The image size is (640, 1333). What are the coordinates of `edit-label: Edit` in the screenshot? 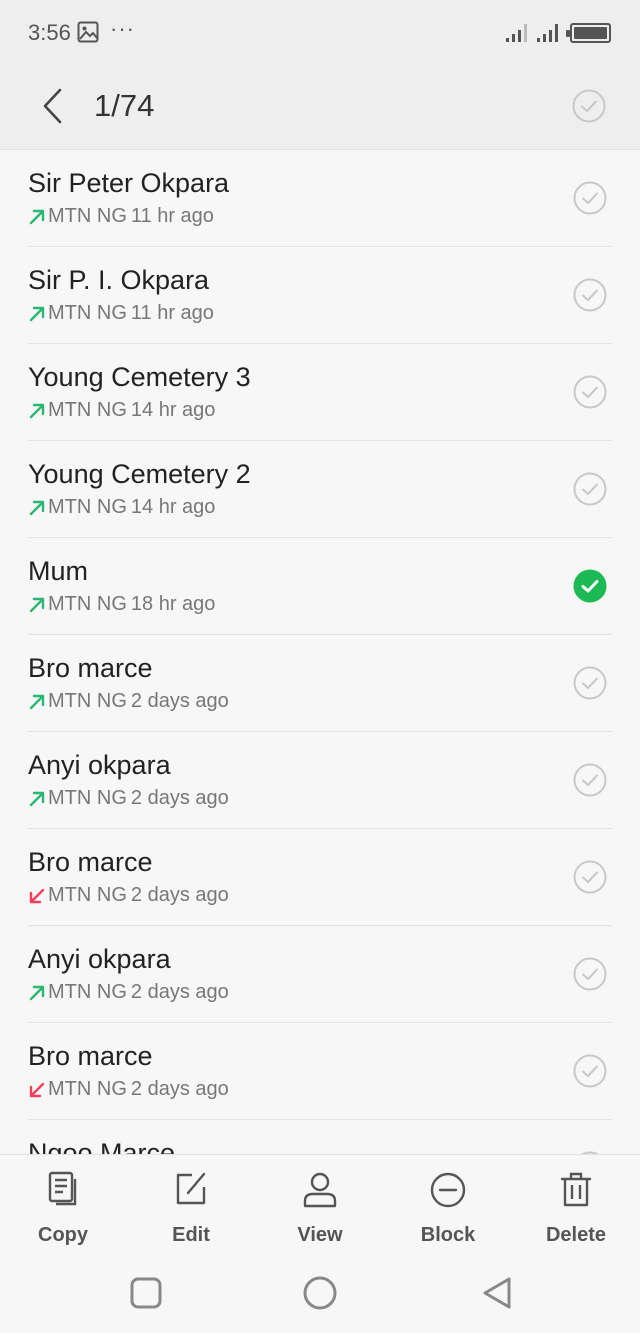 It's located at (191, 1235).